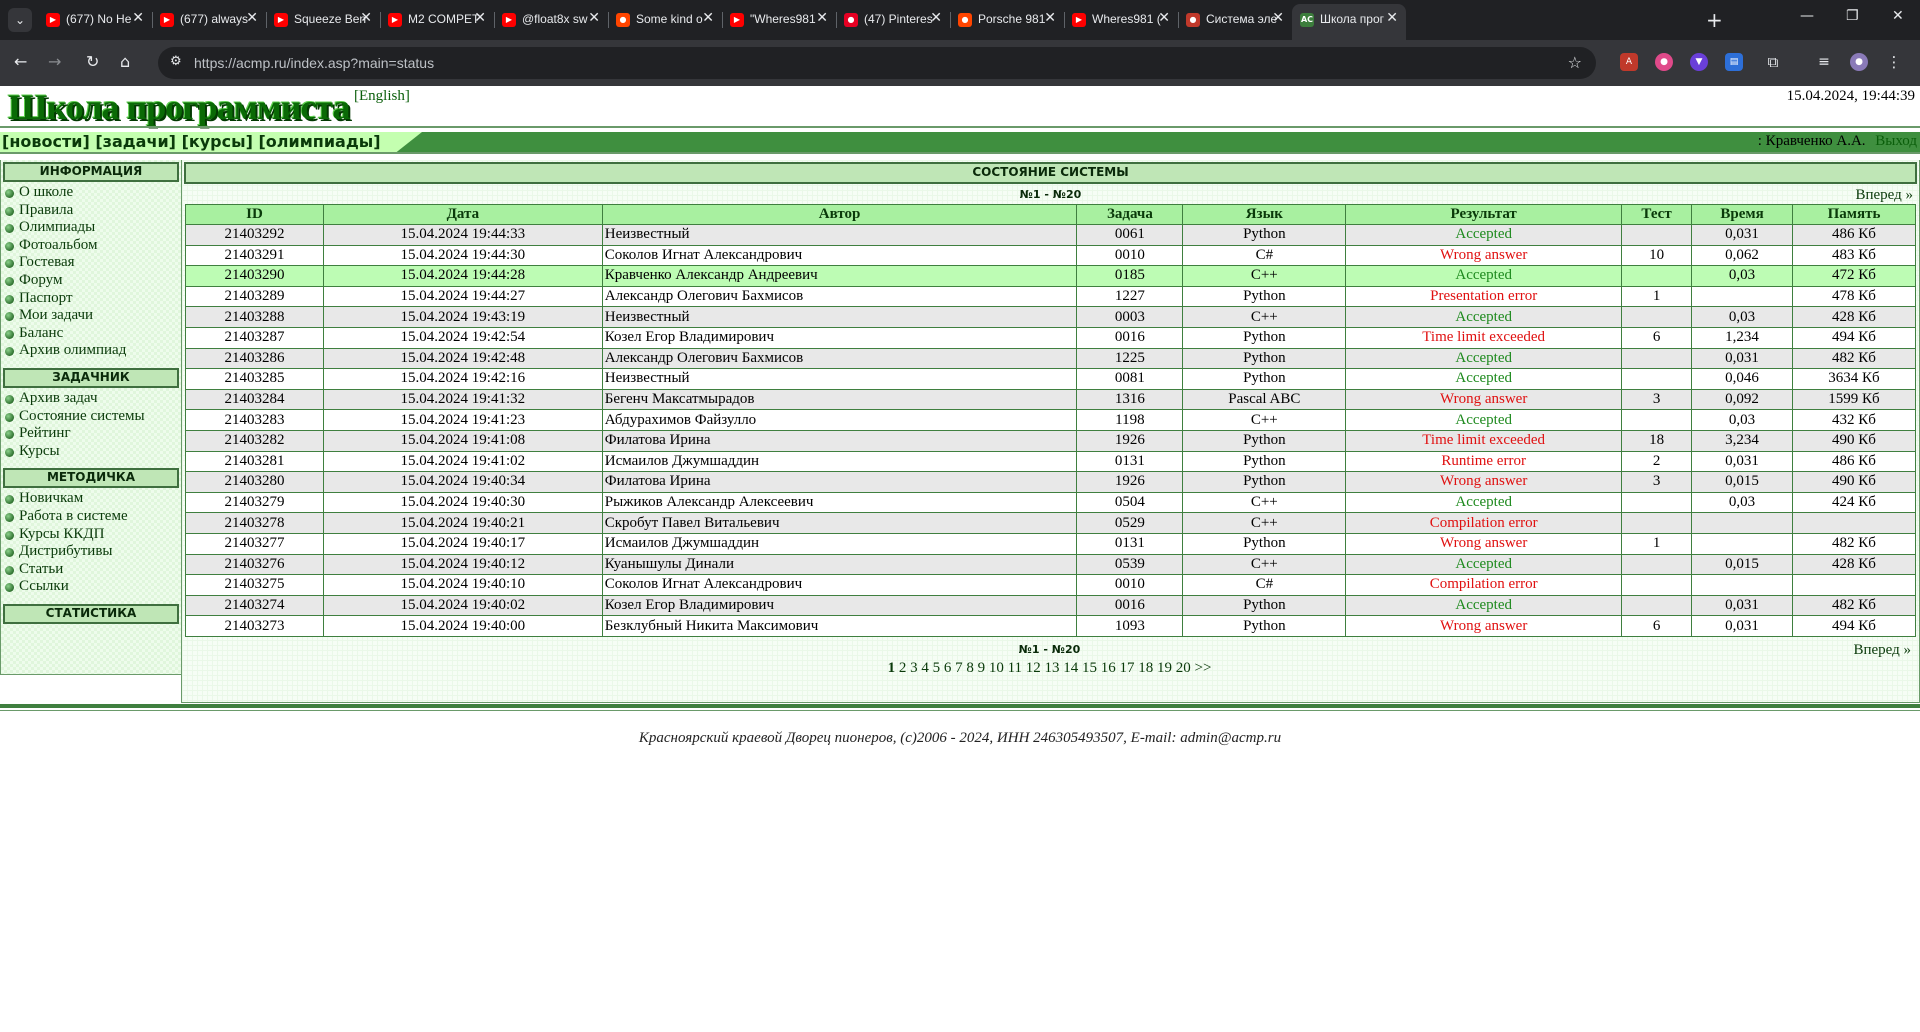  What do you see at coordinates (91, 517) in the screenshot?
I see `sidebar-link: Работа в системе` at bounding box center [91, 517].